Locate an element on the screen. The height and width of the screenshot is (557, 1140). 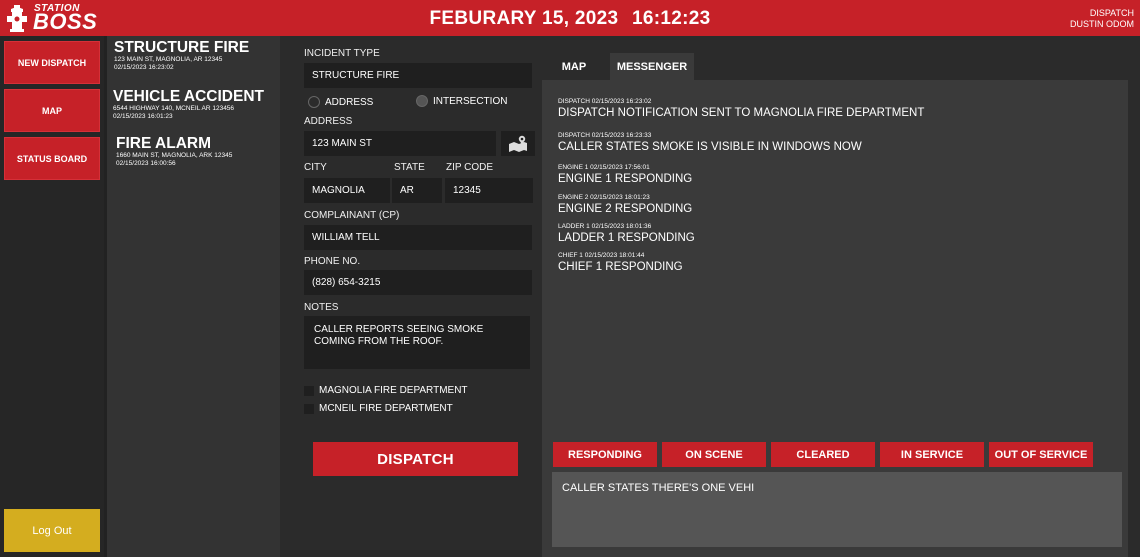
message-text: ENGINE 1 RESPONDING is located at coordinates (625, 179).